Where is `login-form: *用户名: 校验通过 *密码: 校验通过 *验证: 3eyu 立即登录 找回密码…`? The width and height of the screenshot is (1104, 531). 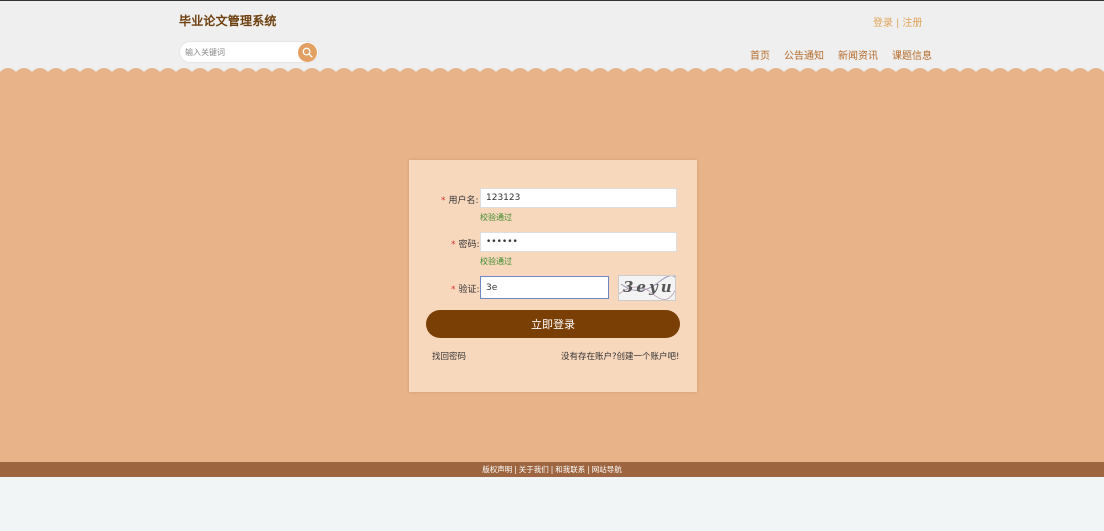
login-form: *用户名: 校验通过 *密码: 校验通过 *验证: 3eyu 立即登录 找回密码… is located at coordinates (553, 276).